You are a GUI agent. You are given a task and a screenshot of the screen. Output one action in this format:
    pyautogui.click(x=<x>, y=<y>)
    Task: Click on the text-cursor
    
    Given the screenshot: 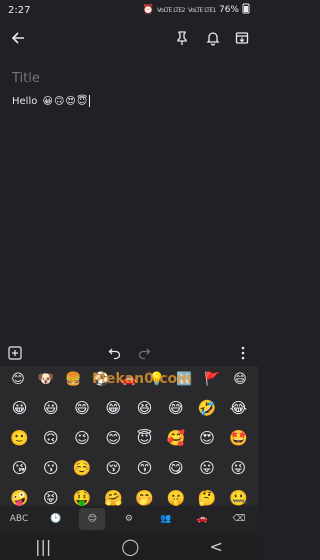 What is the action you would take?
    pyautogui.click(x=90, y=101)
    